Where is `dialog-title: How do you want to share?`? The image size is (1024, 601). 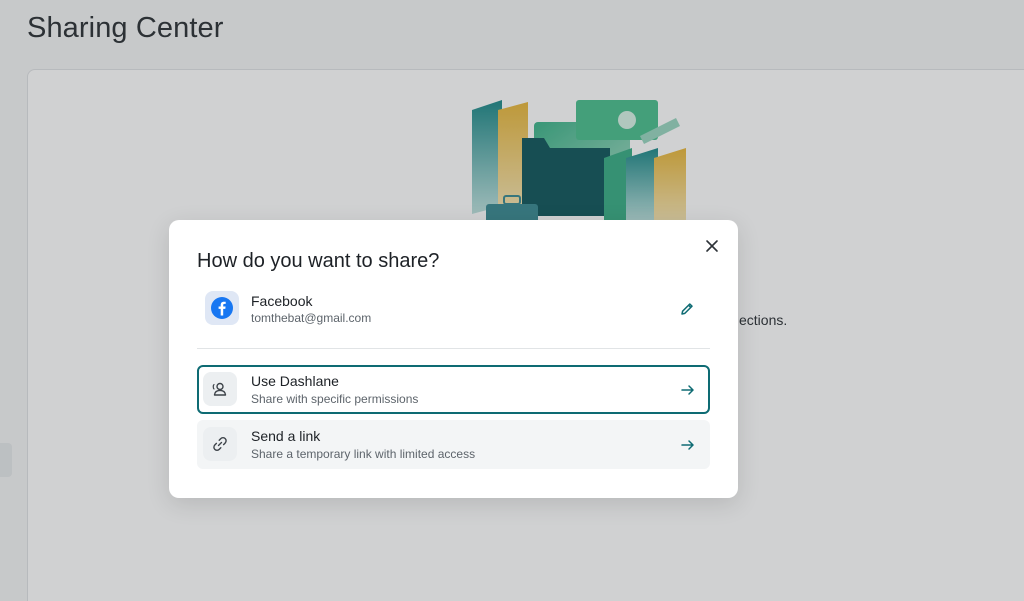
dialog-title: How do you want to share? is located at coordinates (318, 261).